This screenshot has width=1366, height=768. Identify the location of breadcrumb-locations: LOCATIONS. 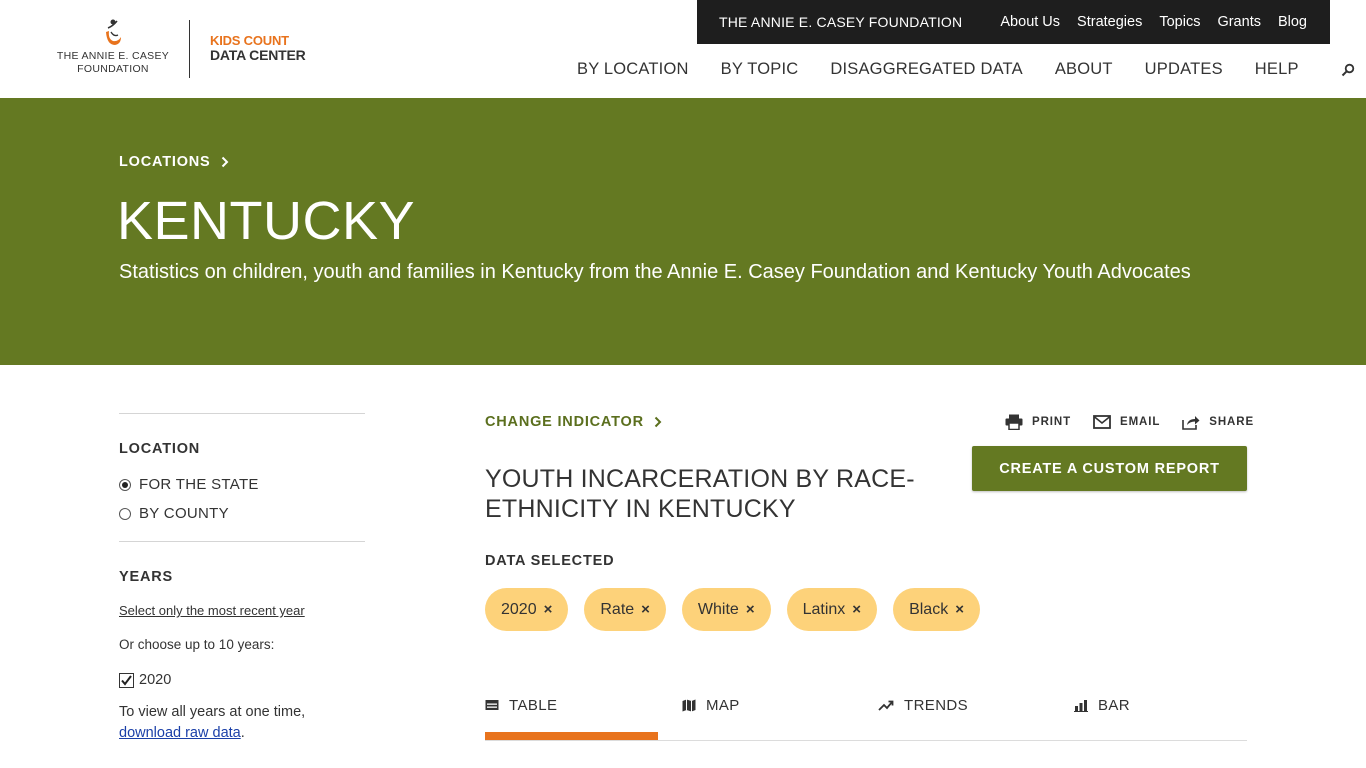
(165, 162).